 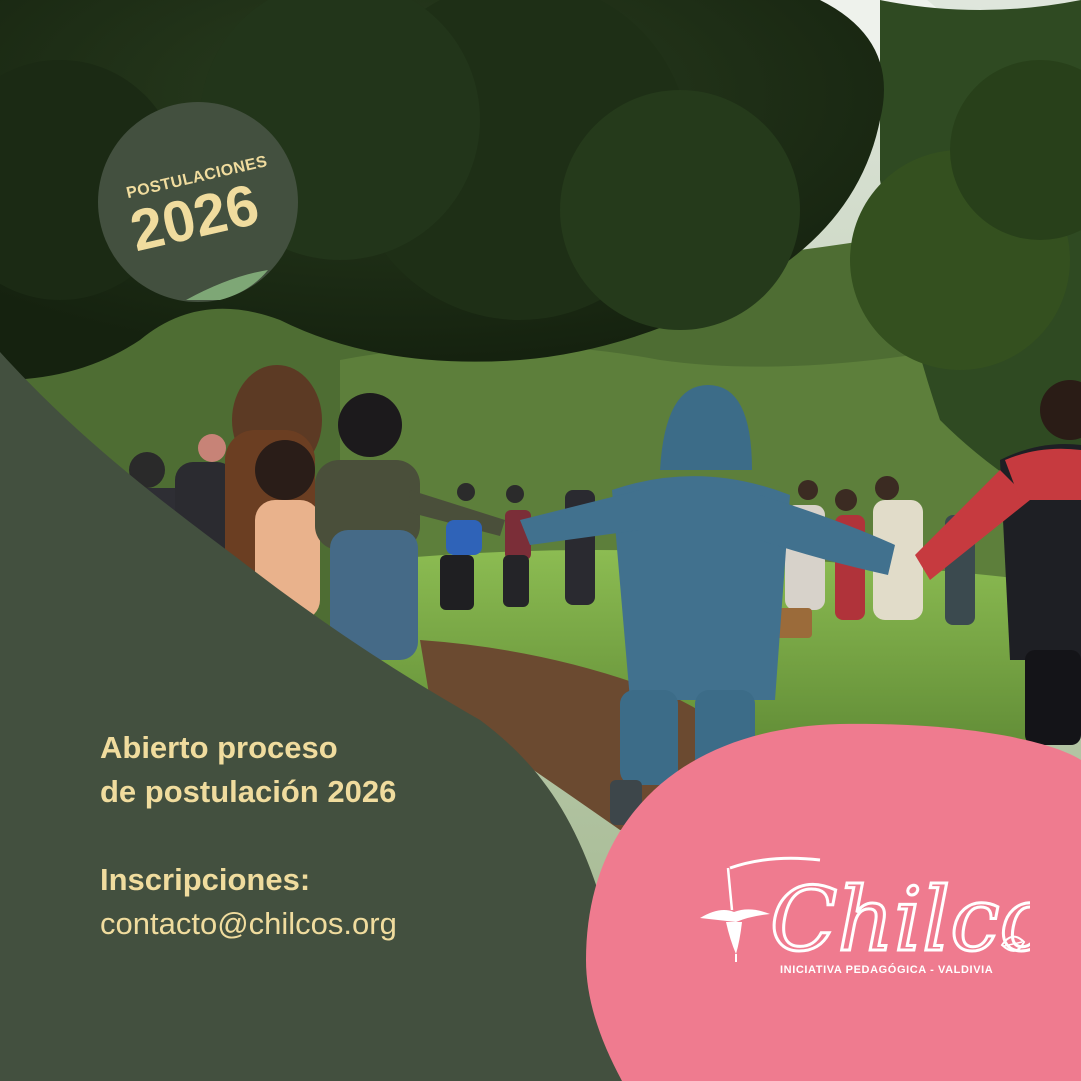 I want to click on chilcos-logo: Chilcos, so click(x=865, y=914).